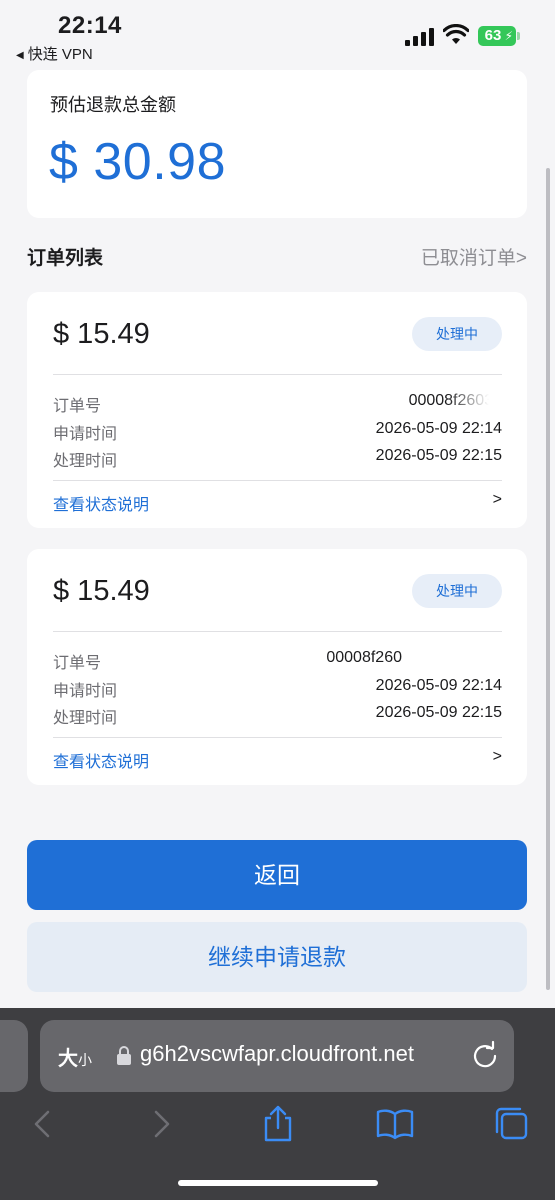 The width and height of the screenshot is (555, 1200). What do you see at coordinates (277, 660) in the screenshot?
I see `order-number-row: 订单号 00008f260` at bounding box center [277, 660].